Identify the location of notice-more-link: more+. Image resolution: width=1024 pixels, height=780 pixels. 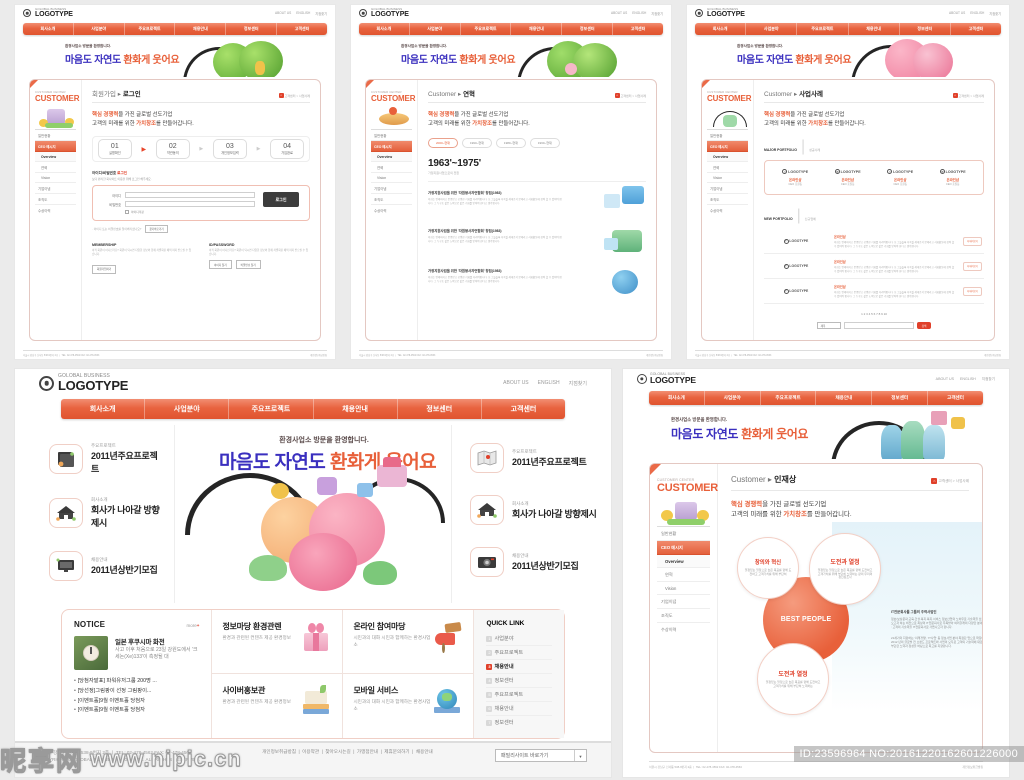
(193, 625).